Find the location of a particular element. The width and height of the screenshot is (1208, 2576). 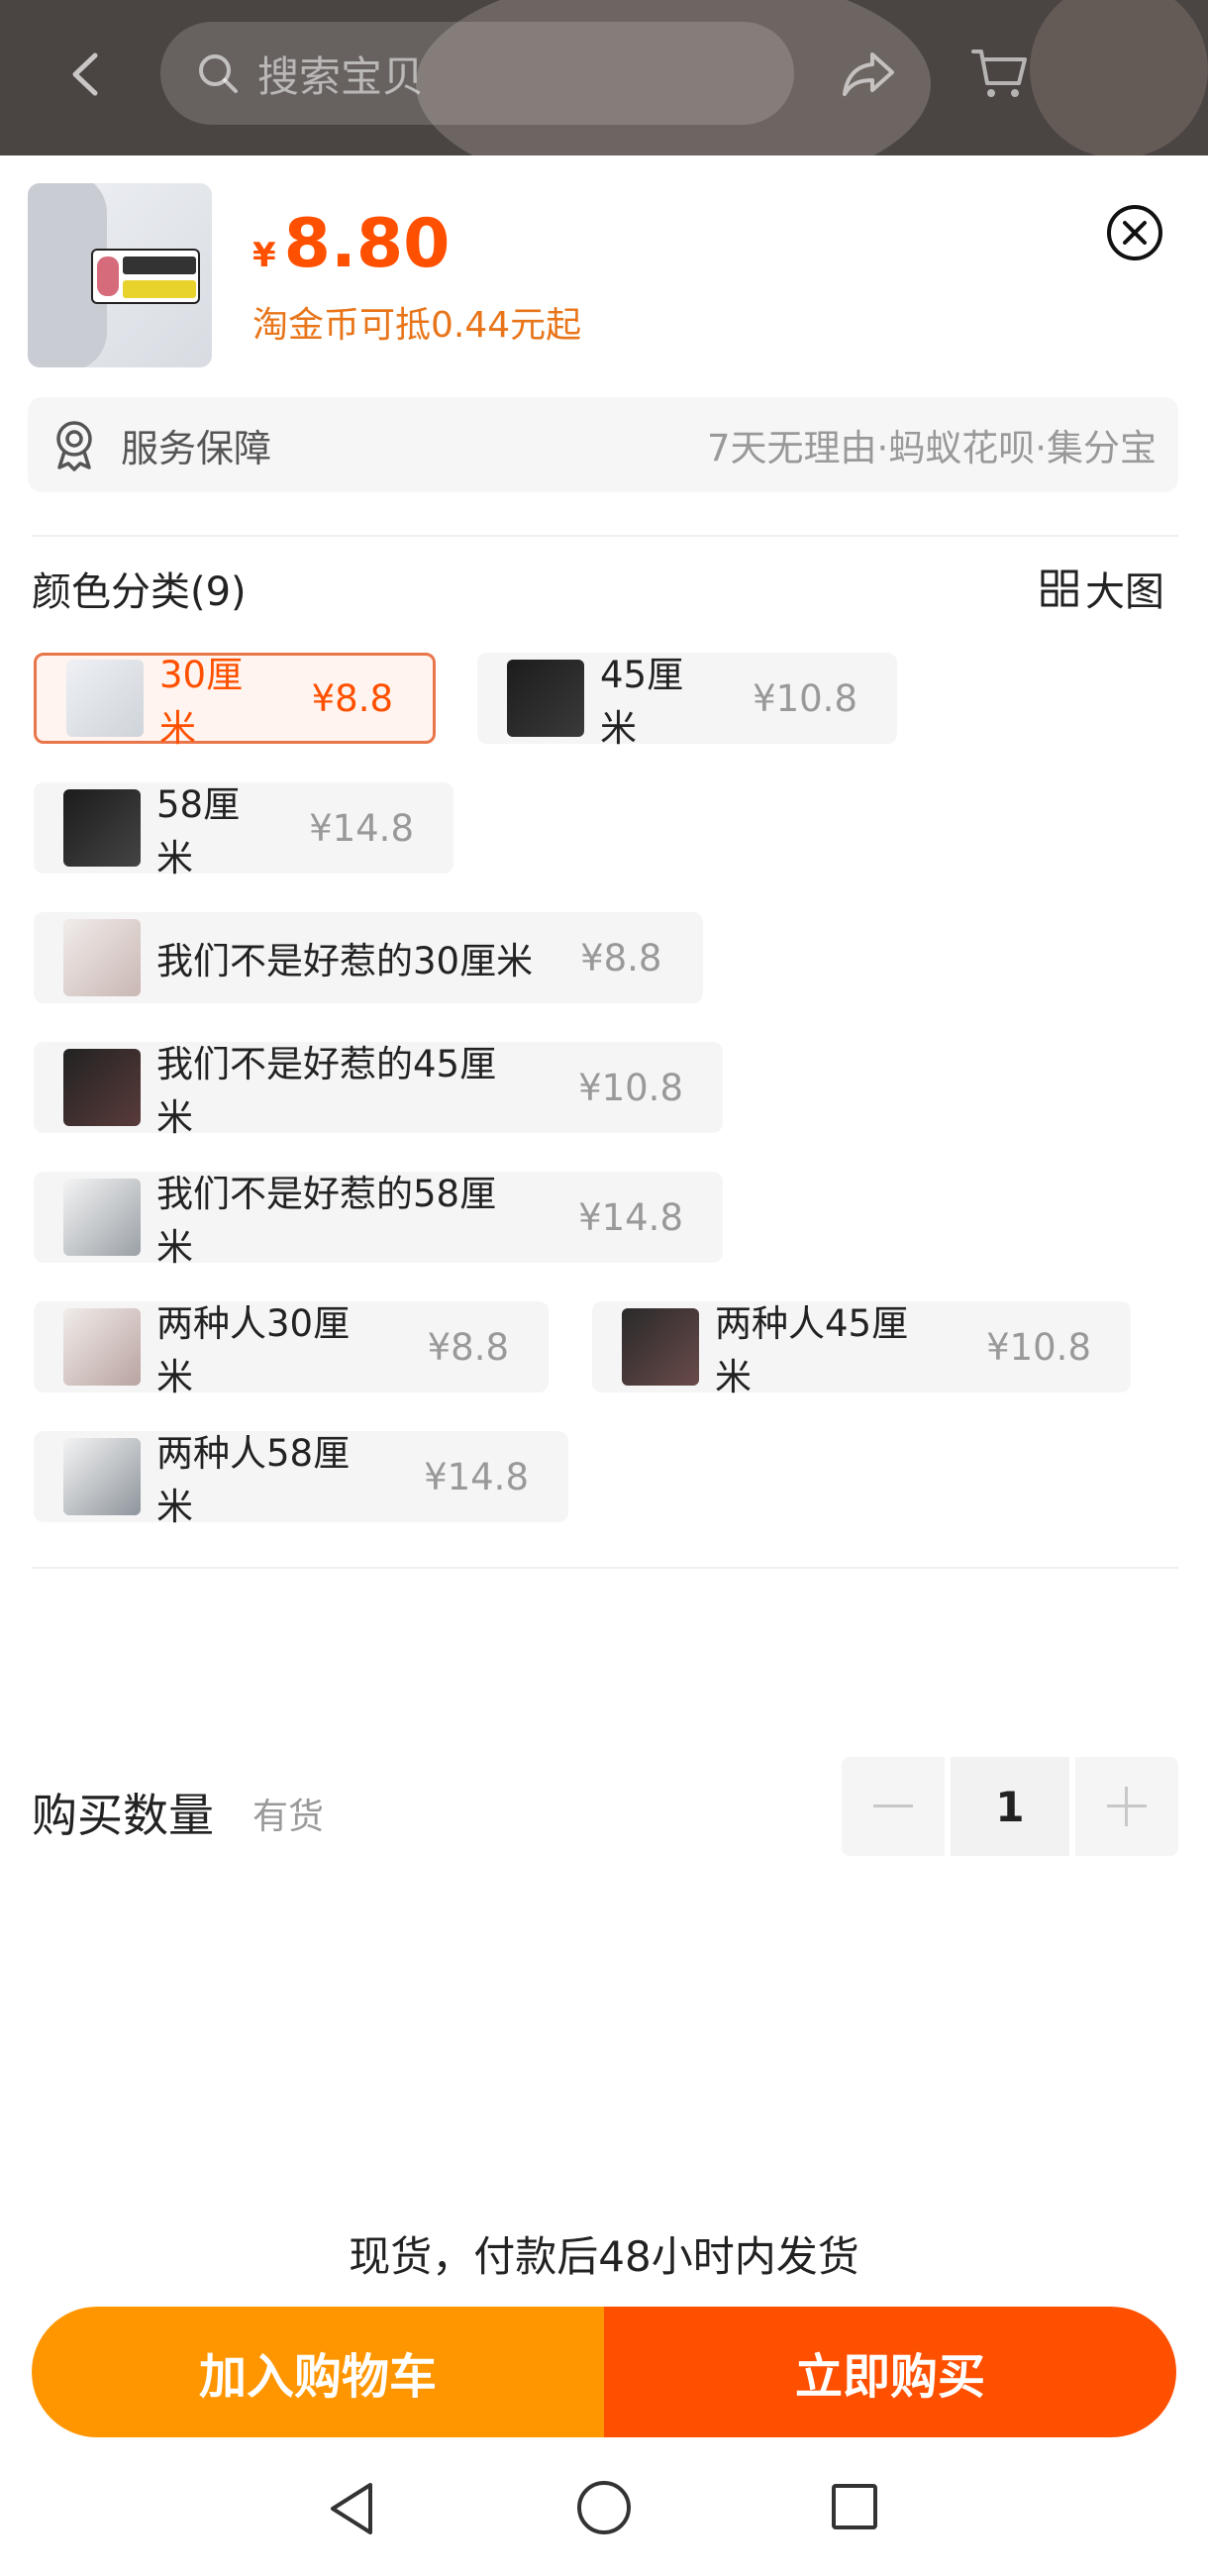

plus-icon is located at coordinates (1127, 1806).